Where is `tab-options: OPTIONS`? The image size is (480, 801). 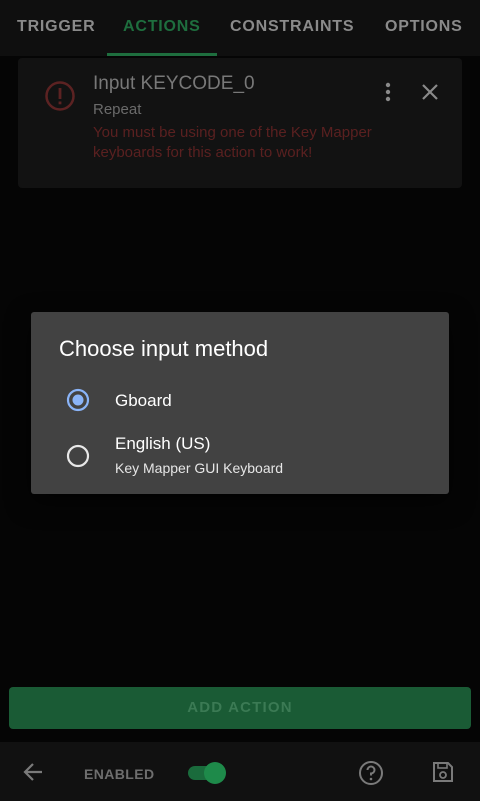 tab-options: OPTIONS is located at coordinates (424, 27).